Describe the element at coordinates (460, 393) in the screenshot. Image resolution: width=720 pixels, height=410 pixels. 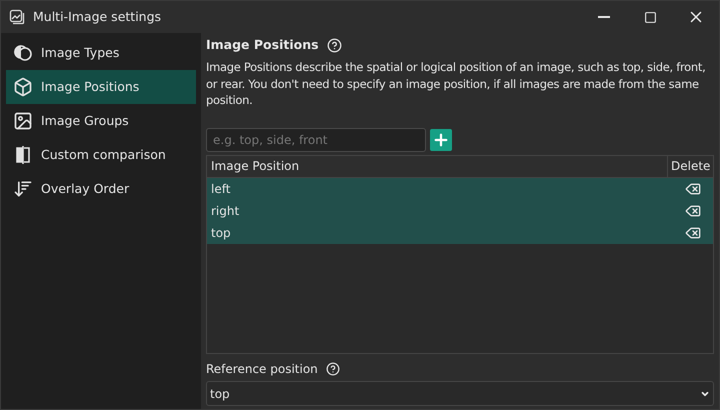
I see `reference-dropdown: top` at that location.